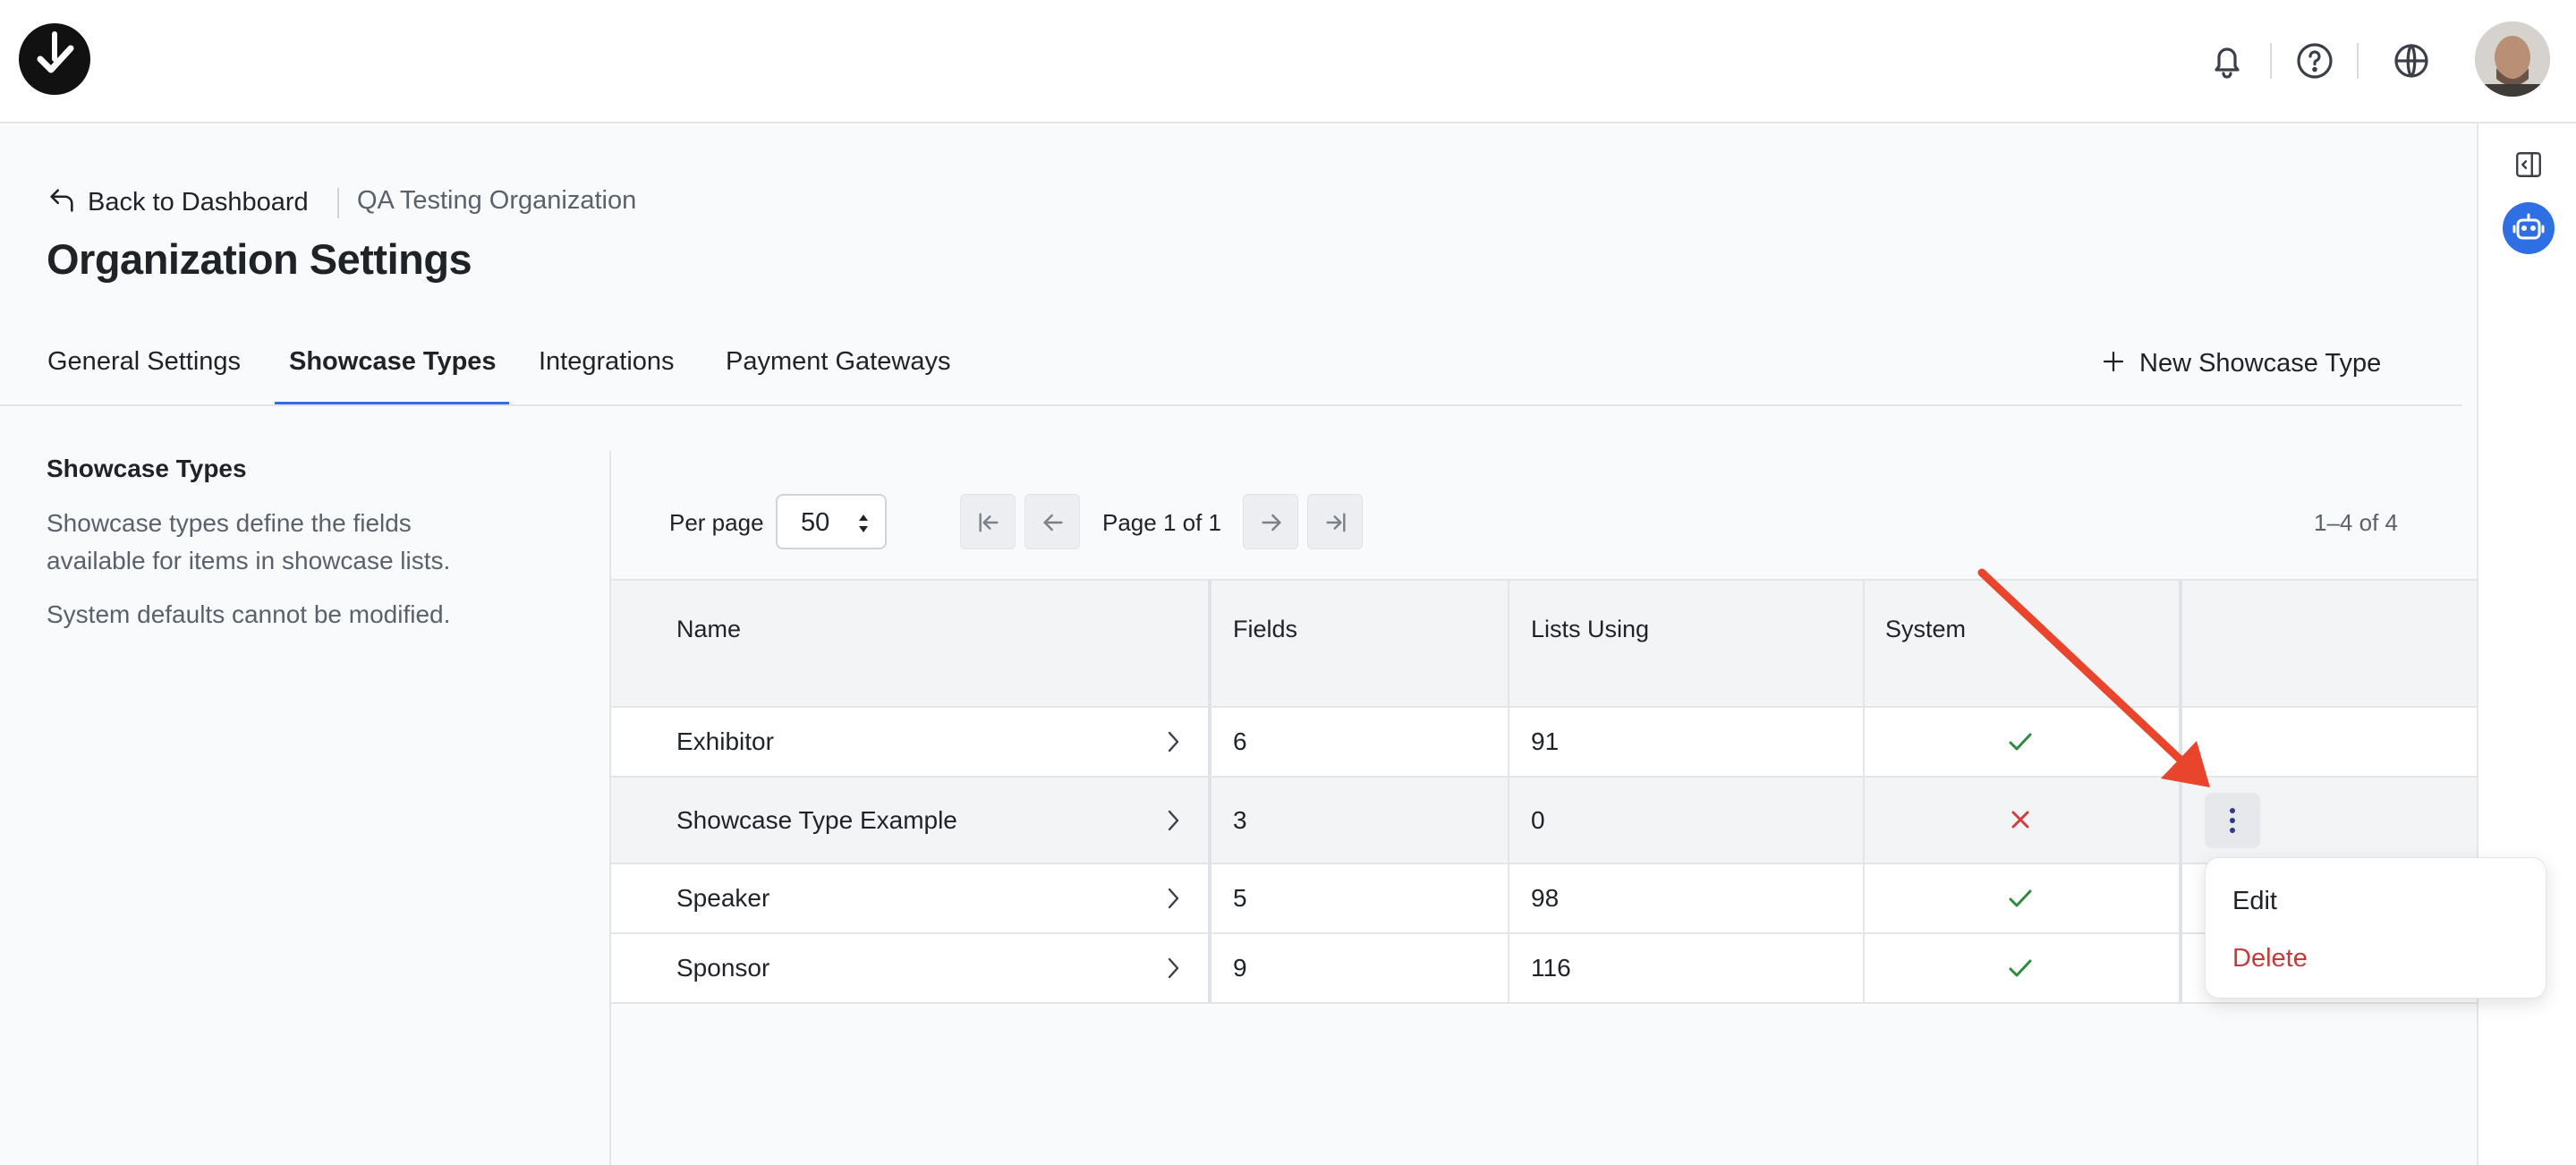 The width and height of the screenshot is (2576, 1165). What do you see at coordinates (1240, 898) in the screenshot?
I see `row-fields: 5` at bounding box center [1240, 898].